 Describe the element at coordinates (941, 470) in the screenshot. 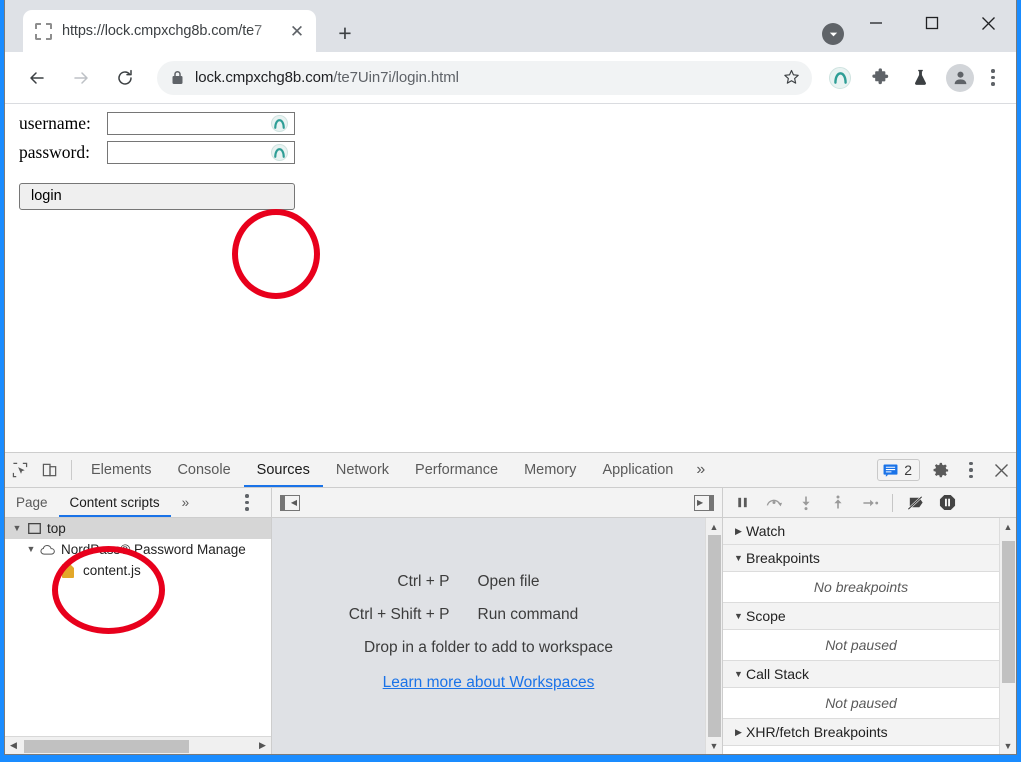

I see `settings-gear-icon` at that location.